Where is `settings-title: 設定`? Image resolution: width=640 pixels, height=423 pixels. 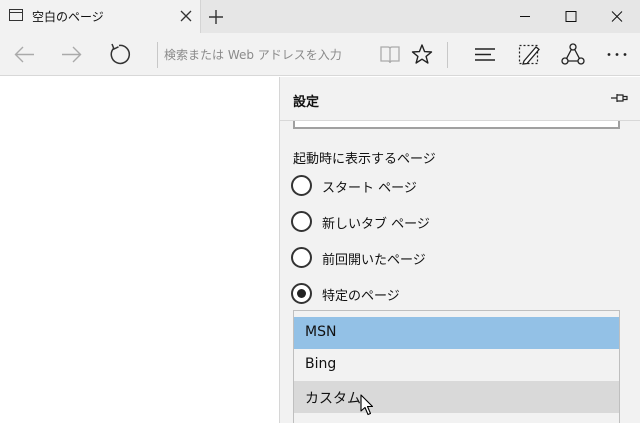
settings-title: 設定 is located at coordinates (306, 102).